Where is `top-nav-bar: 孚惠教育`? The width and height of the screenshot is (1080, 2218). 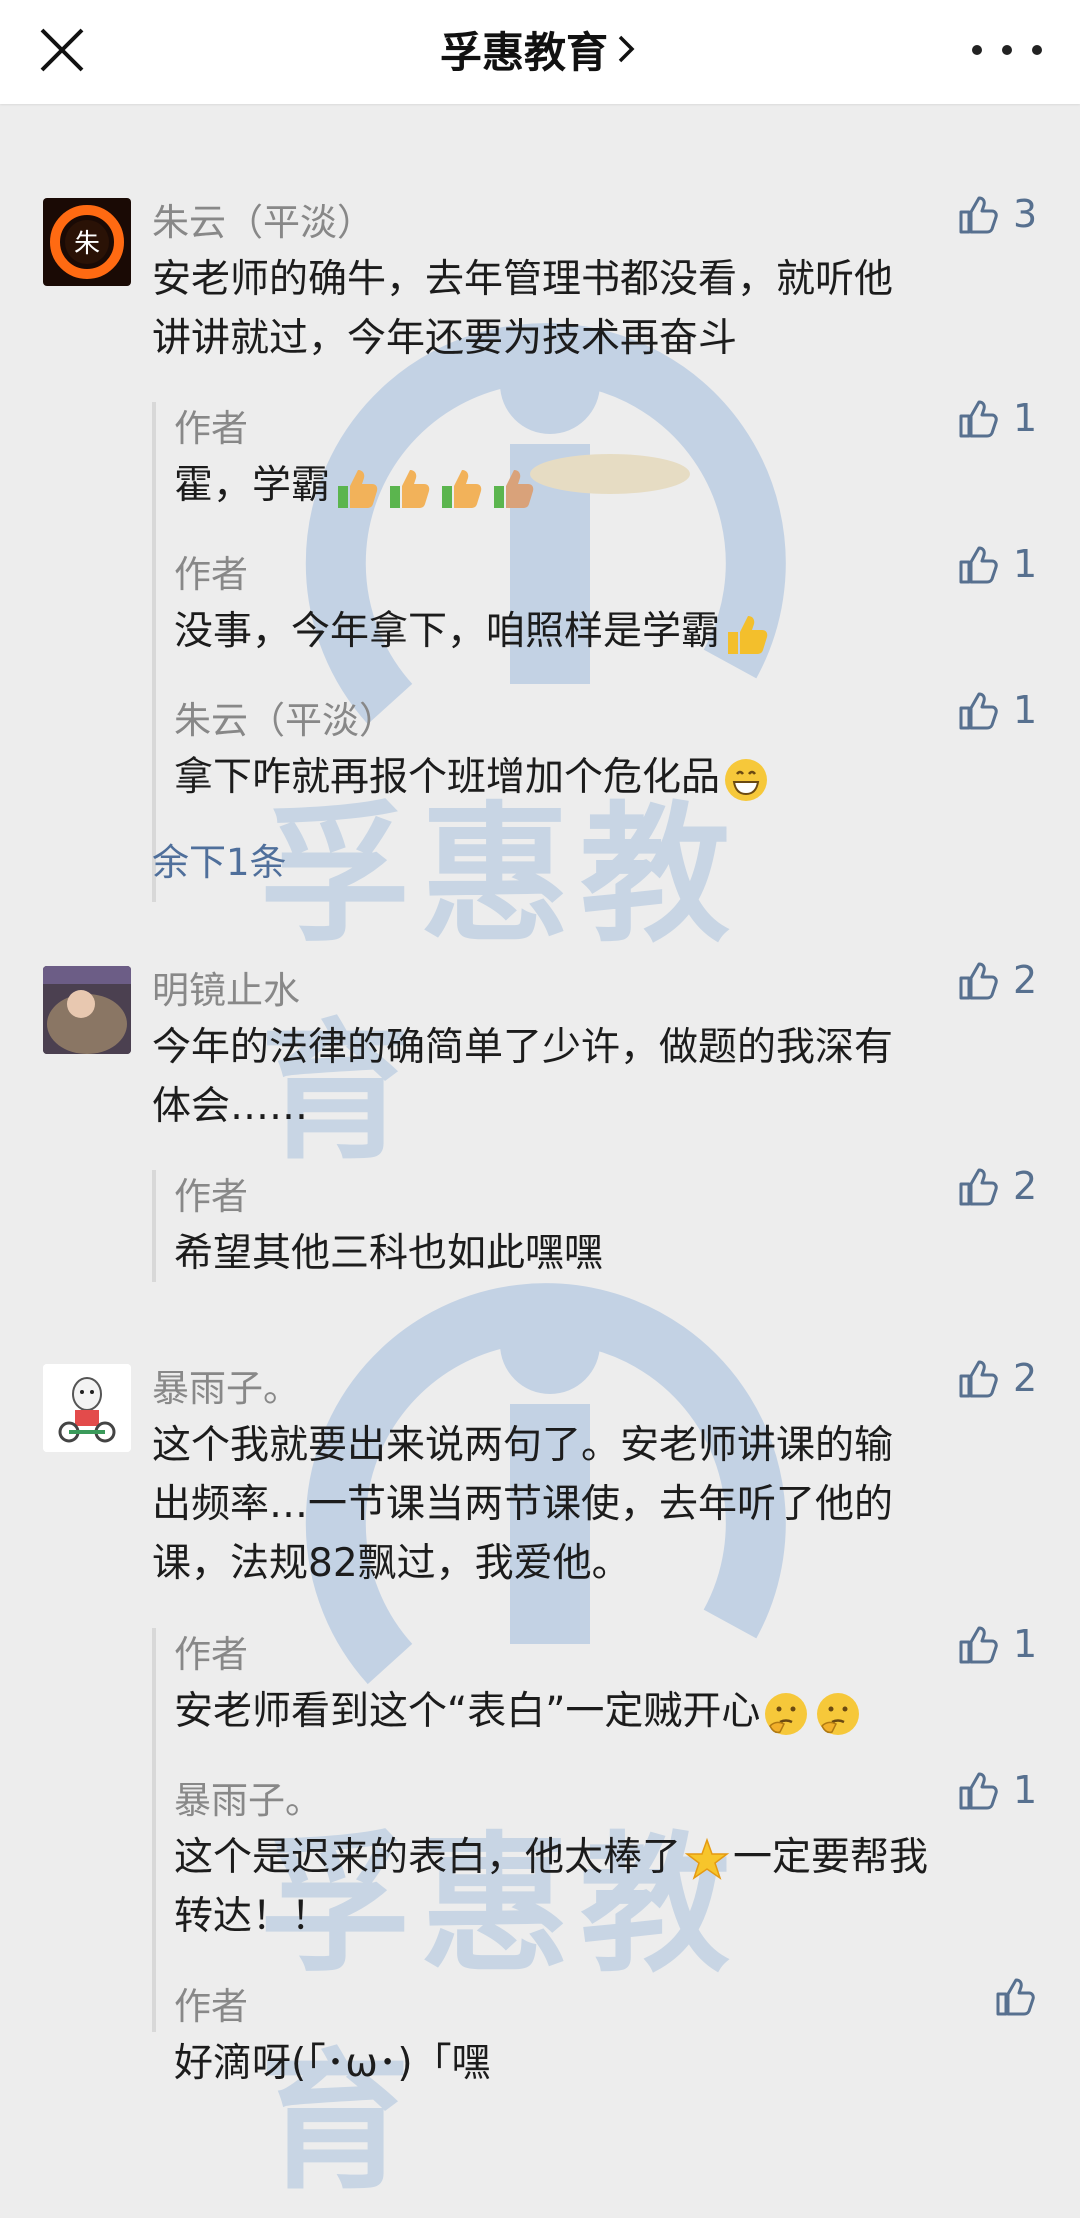 top-nav-bar: 孚惠教育 is located at coordinates (540, 52).